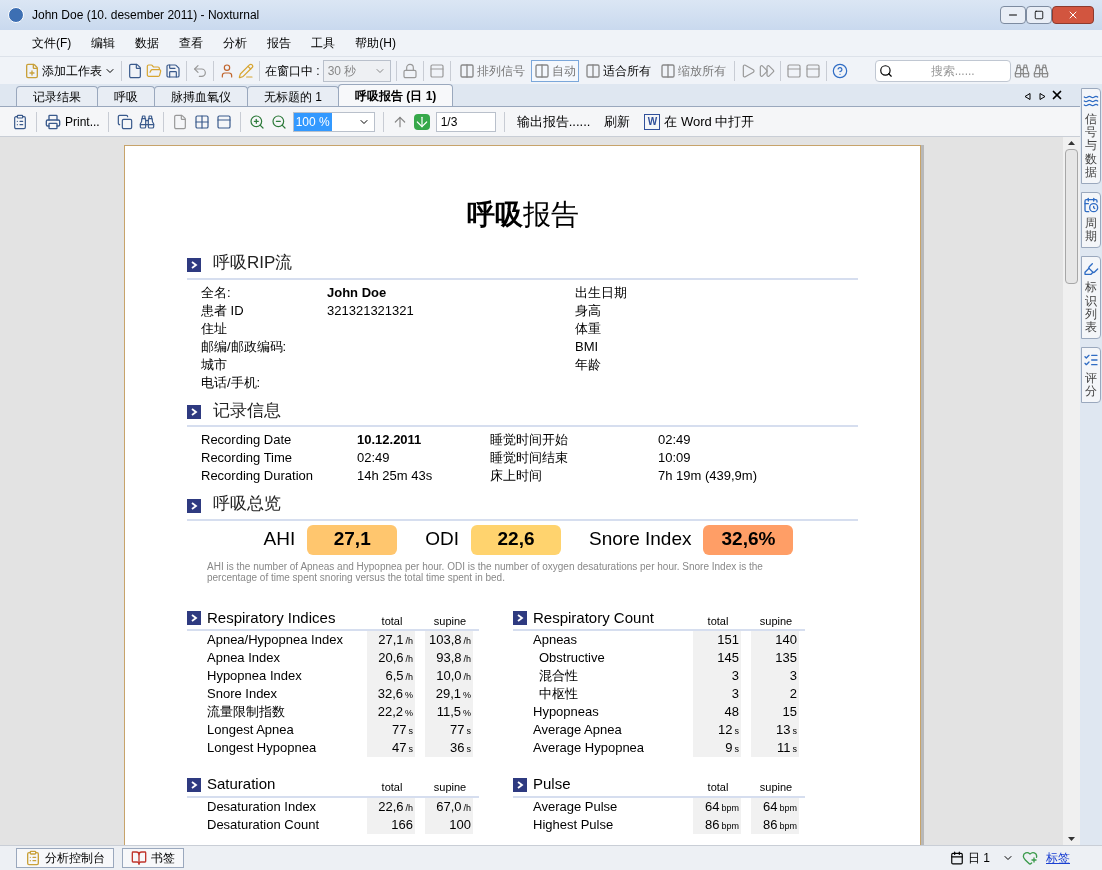 The width and height of the screenshot is (1102, 870). Describe the element at coordinates (191, 43) in the screenshot. I see `menu-item: 查看` at that location.